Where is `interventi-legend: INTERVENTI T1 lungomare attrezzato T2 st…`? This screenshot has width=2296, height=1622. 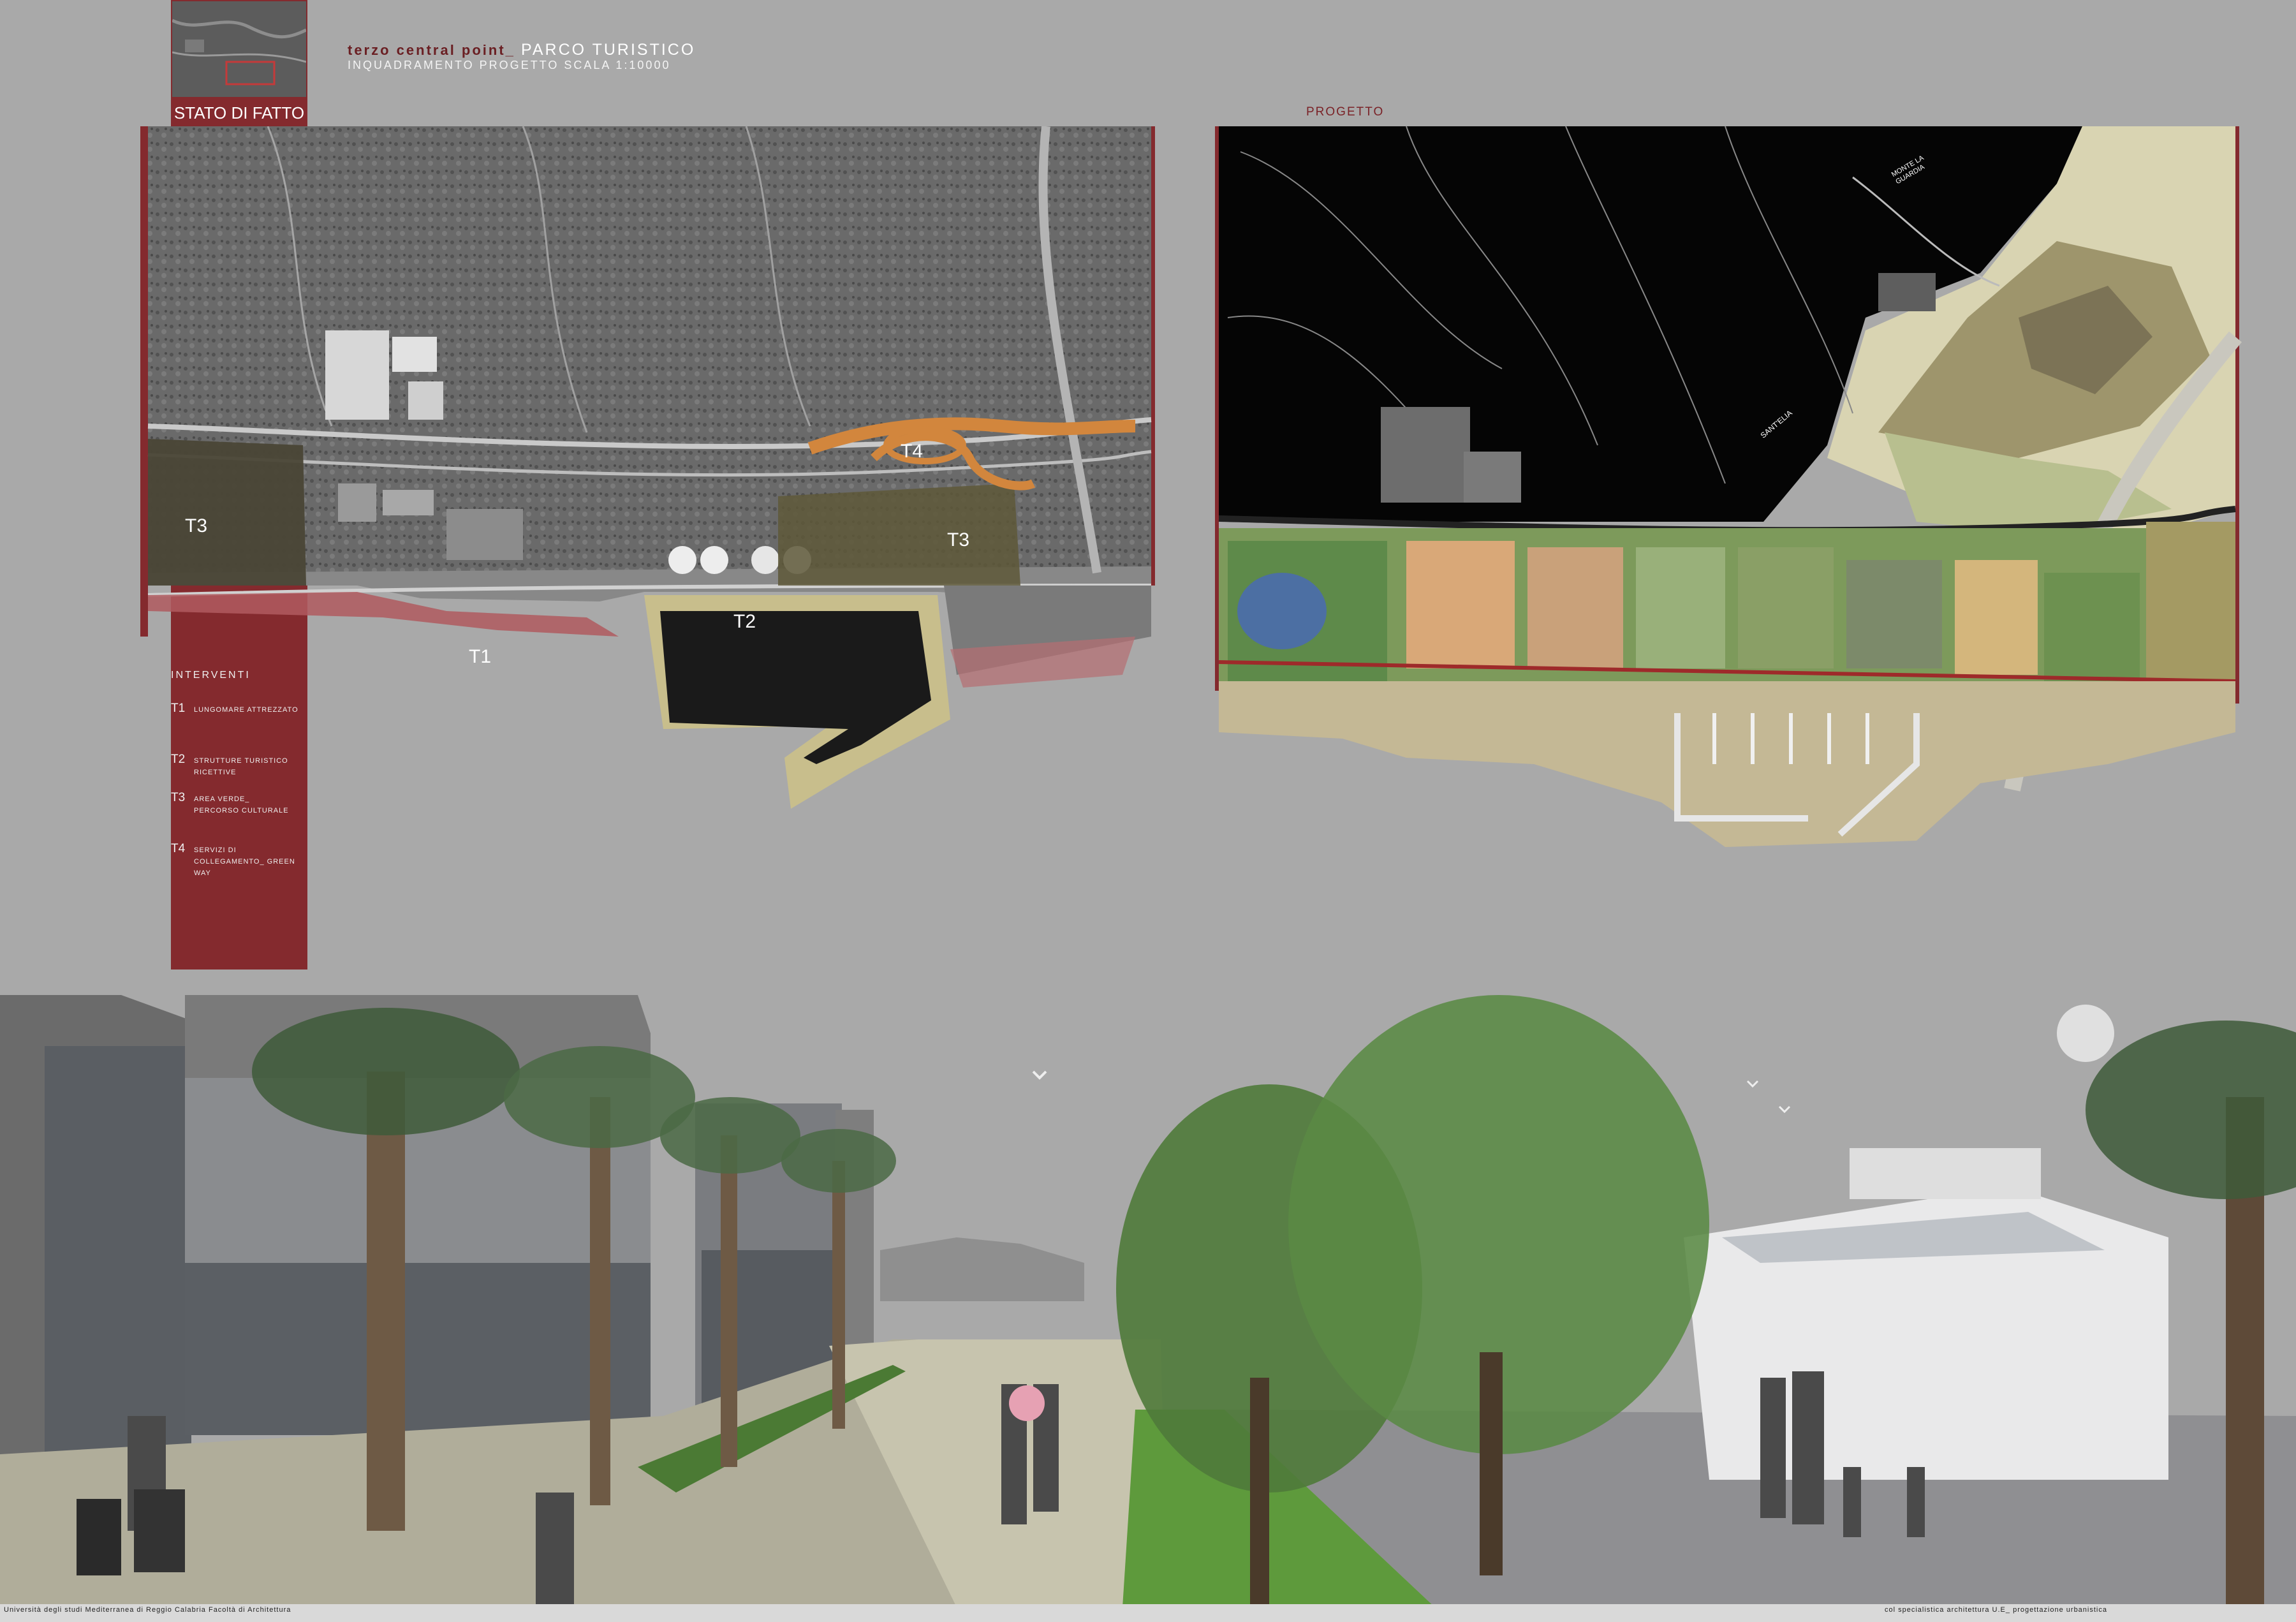 interventi-legend: INTERVENTI T1 lungomare attrezzato T2 st… is located at coordinates (239, 774).